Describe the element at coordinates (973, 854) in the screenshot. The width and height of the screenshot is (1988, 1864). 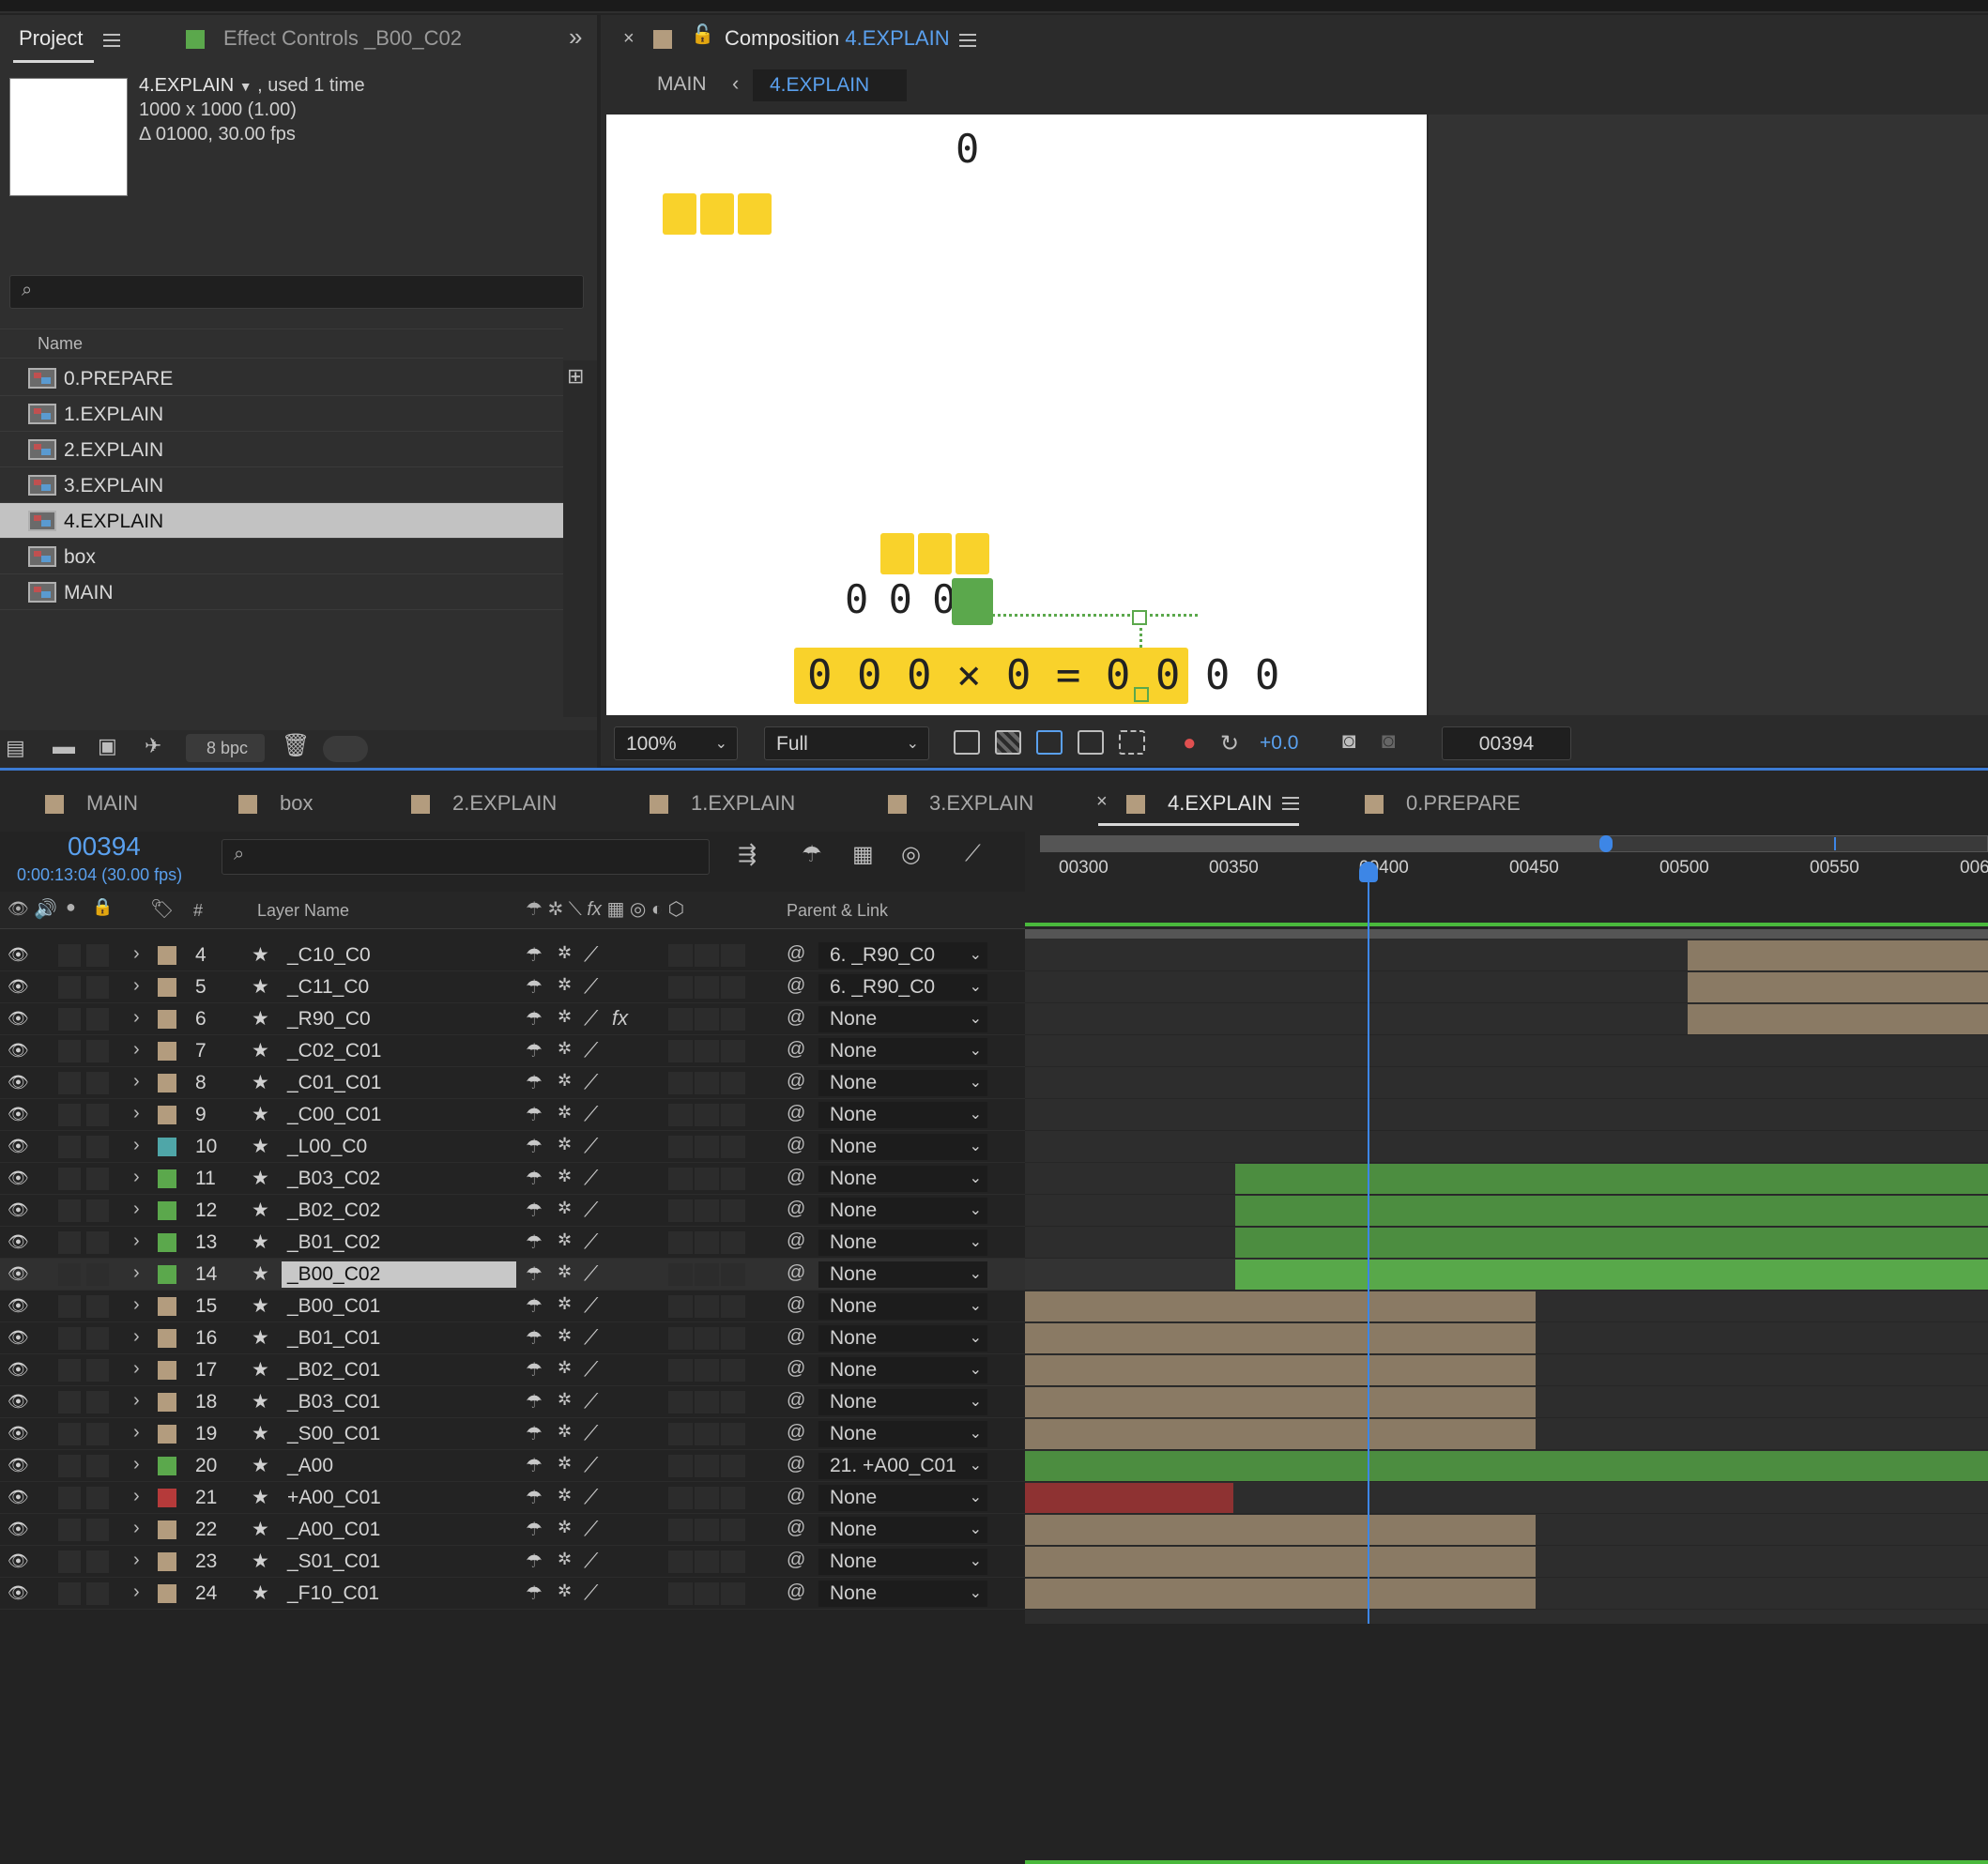
I see `graph-editor-icon: ⟋` at that location.